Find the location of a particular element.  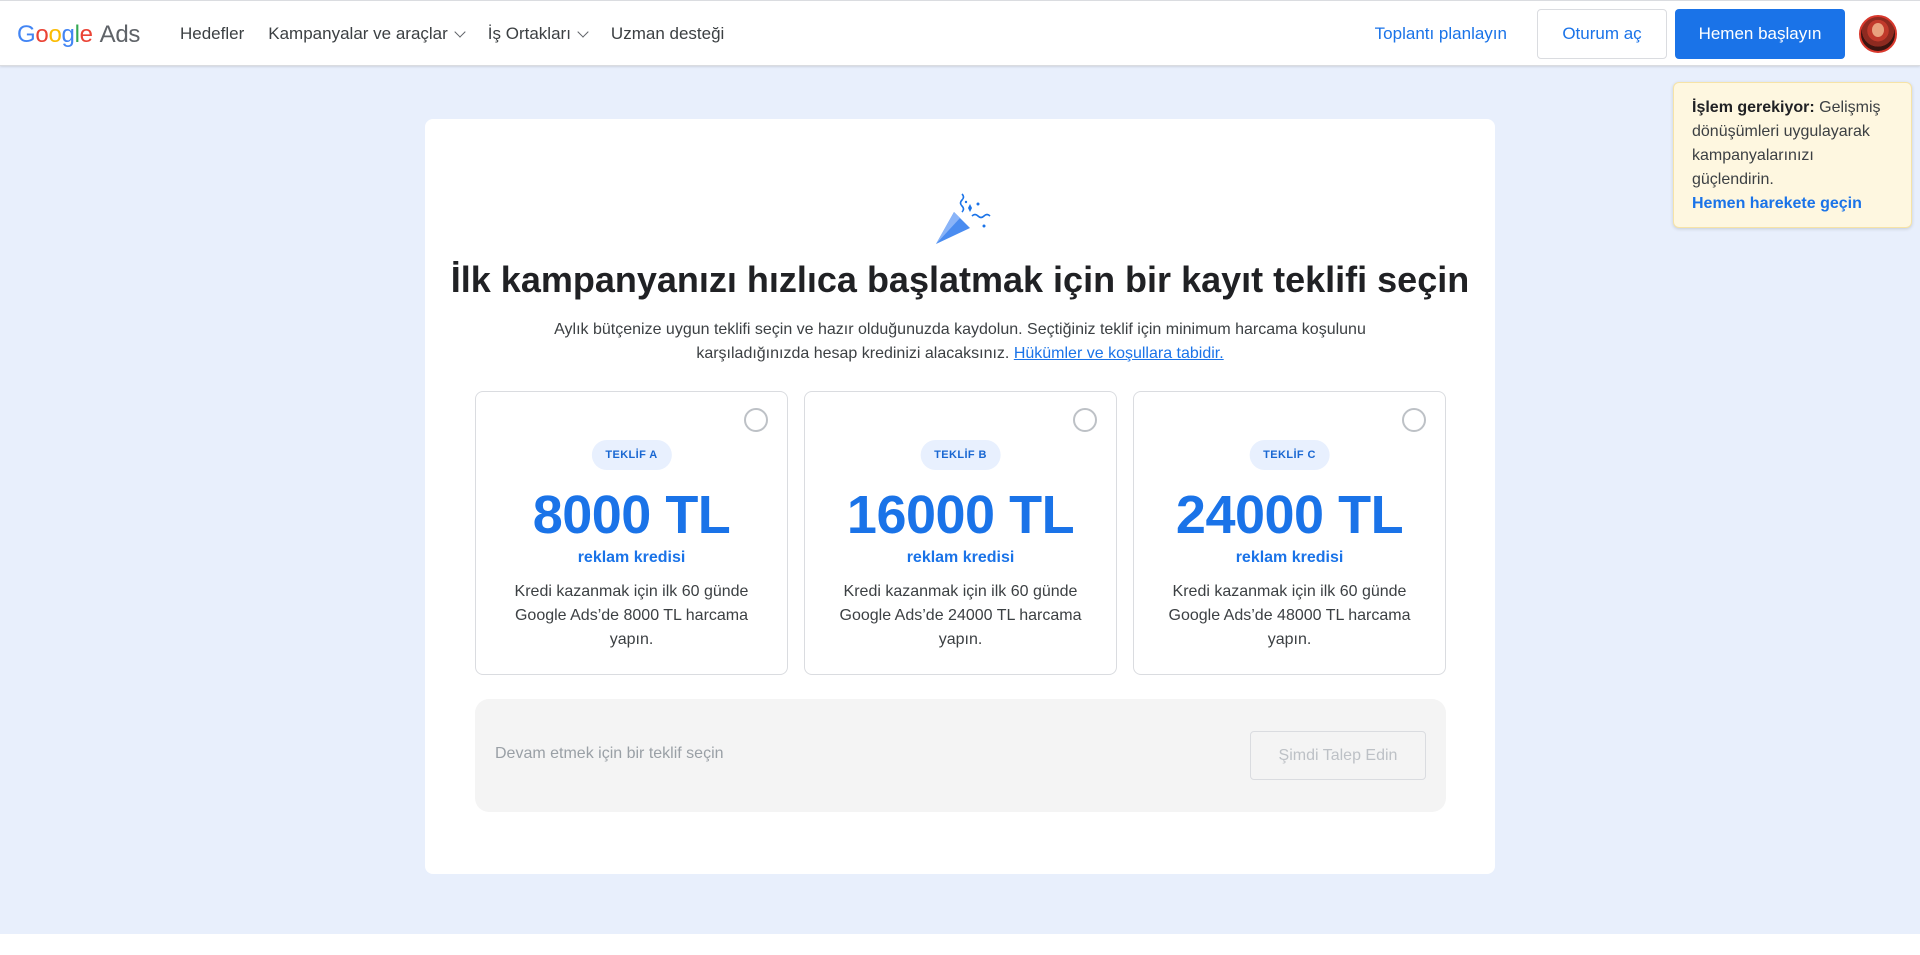

offer-amount: 8000 TL is located at coordinates (631, 515).